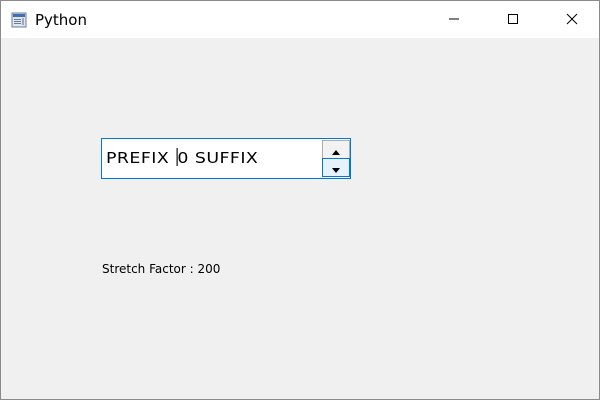  I want to click on minimize-icon, so click(454, 19).